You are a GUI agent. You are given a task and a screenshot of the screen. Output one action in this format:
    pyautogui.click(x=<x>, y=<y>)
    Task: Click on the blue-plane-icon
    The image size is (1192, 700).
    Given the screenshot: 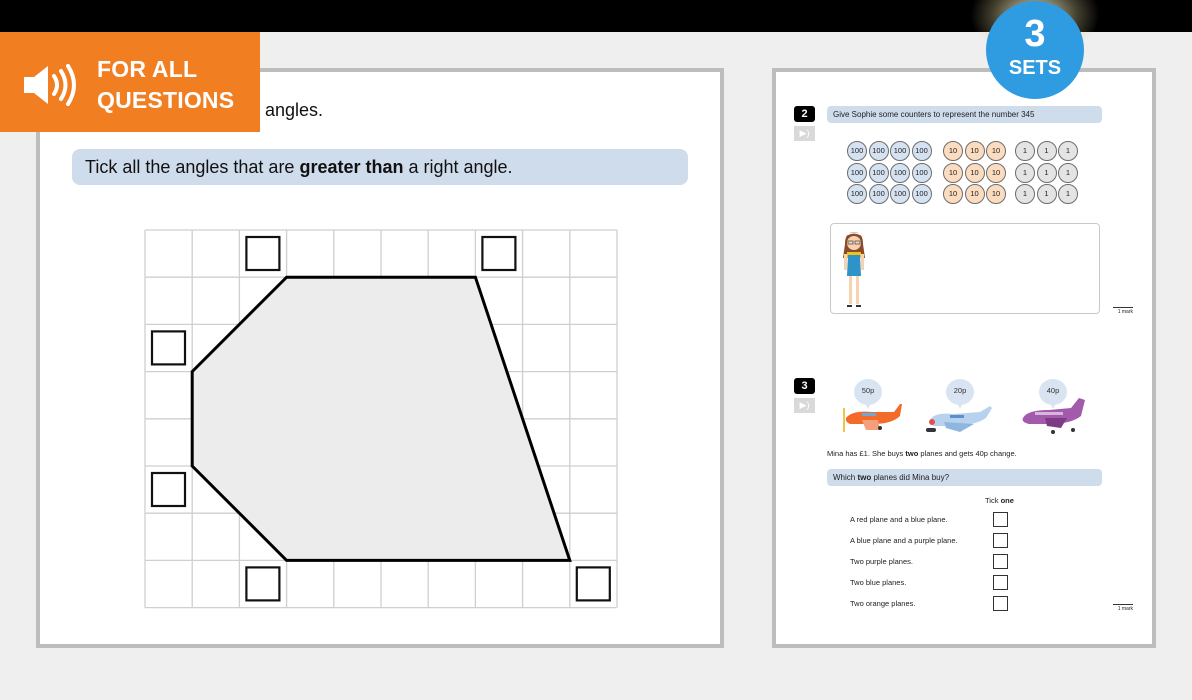 What is the action you would take?
    pyautogui.click(x=959, y=419)
    